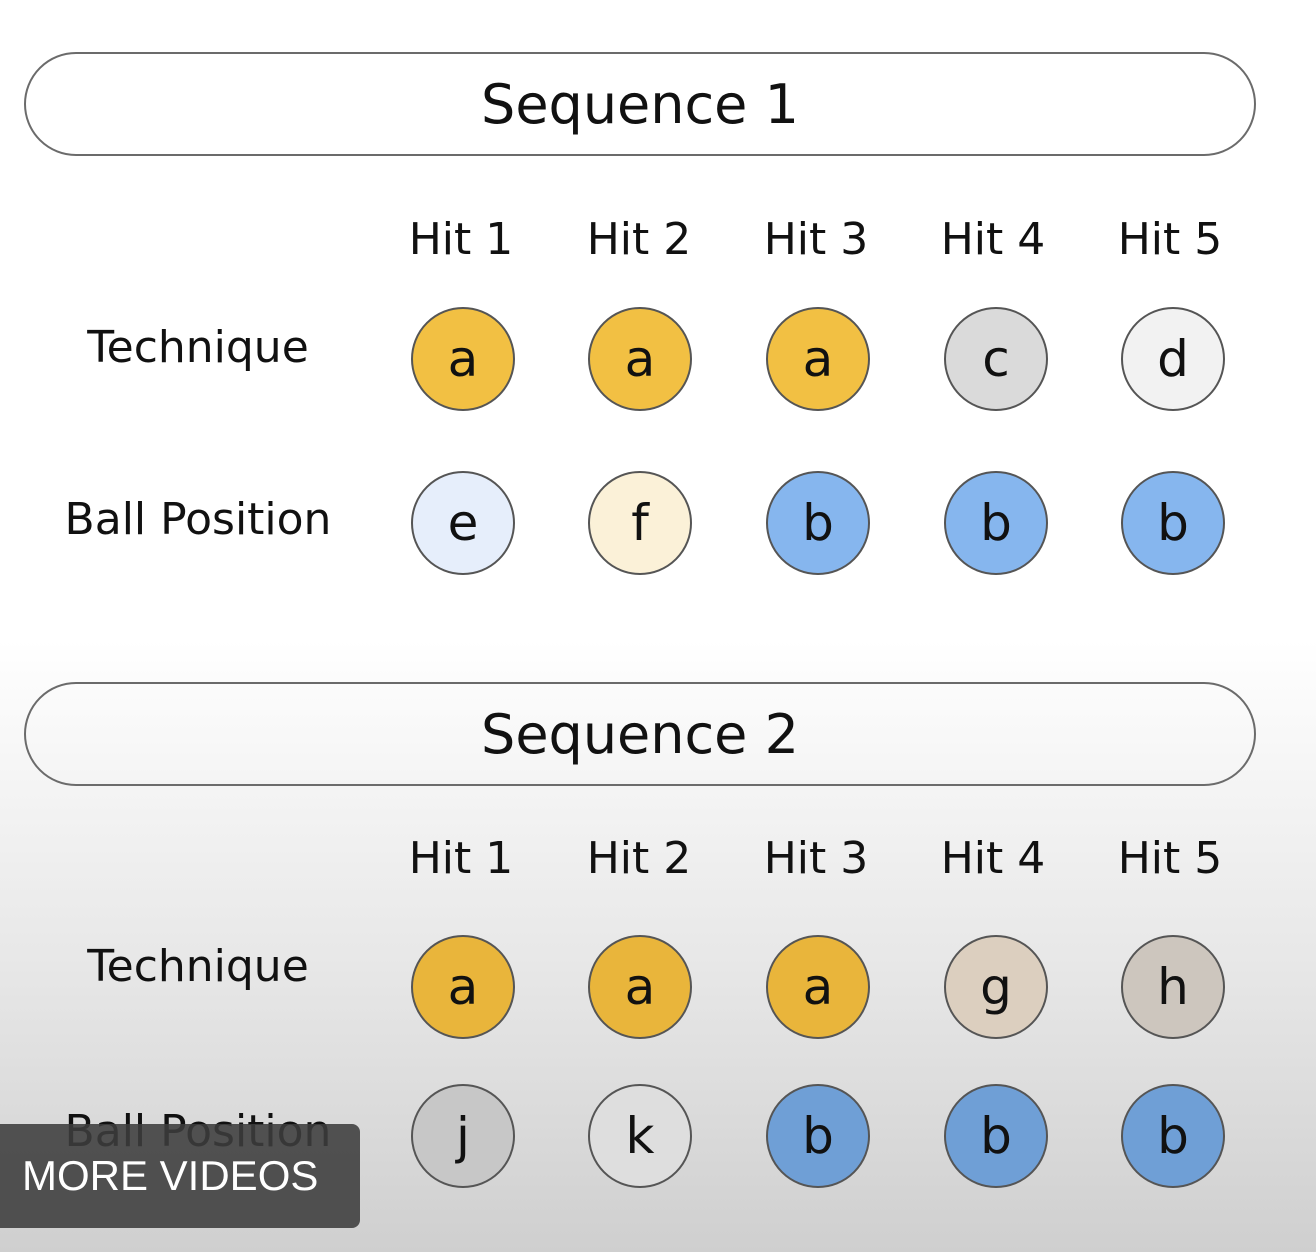  What do you see at coordinates (463, 359) in the screenshot?
I see `seq1-technique-hit-1: a` at bounding box center [463, 359].